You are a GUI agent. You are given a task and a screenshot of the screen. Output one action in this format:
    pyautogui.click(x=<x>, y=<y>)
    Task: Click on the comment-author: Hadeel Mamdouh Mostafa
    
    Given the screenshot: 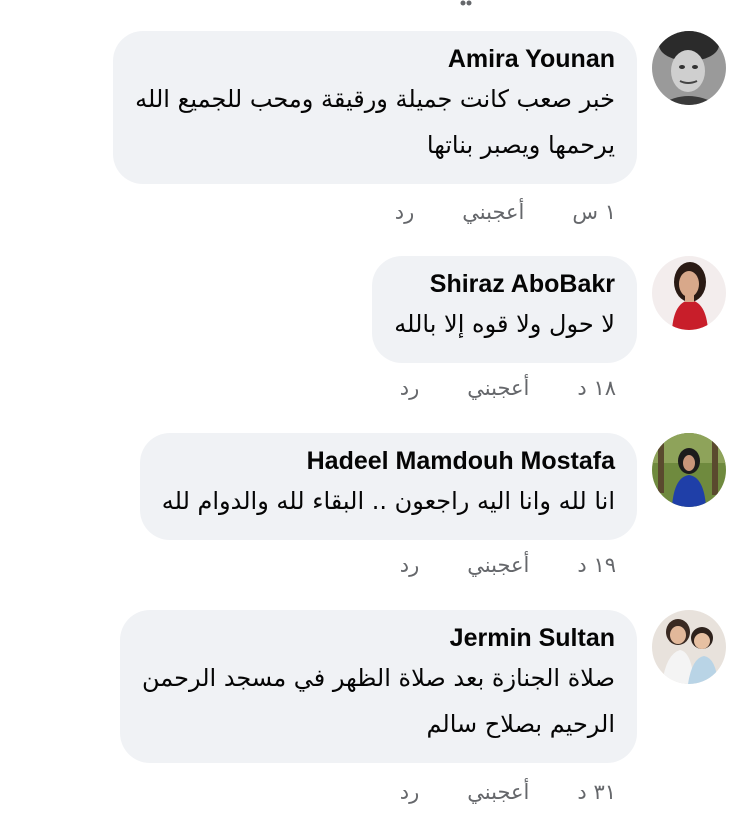 What is the action you would take?
    pyautogui.click(x=388, y=461)
    